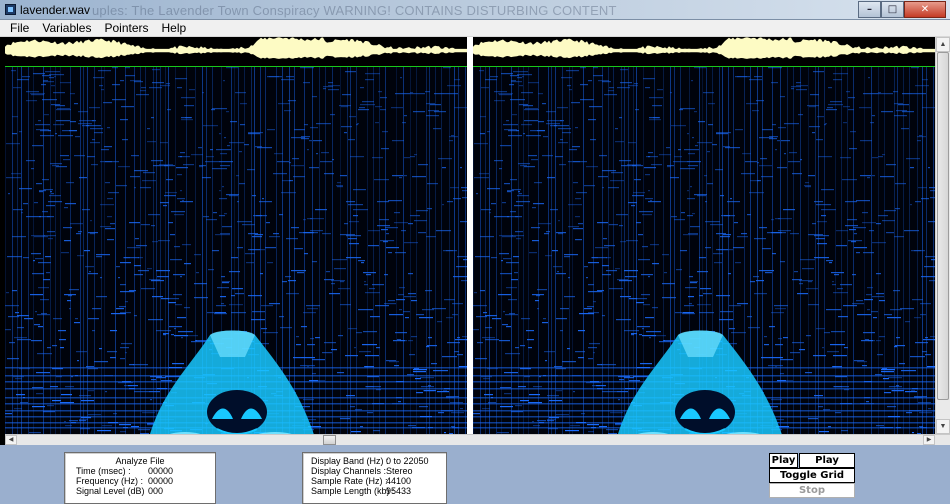 The width and height of the screenshot is (950, 504). Describe the element at coordinates (349, 481) in the screenshot. I see `sample-rate-label: Sample Rate (Hz) :` at that location.